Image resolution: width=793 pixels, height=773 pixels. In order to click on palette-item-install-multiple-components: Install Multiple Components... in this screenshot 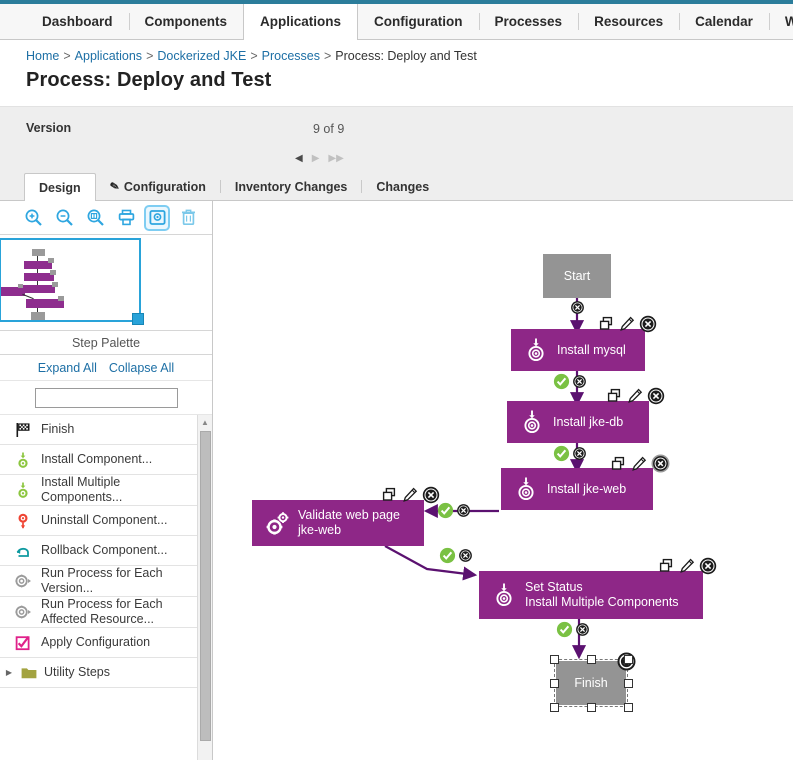, I will do `click(106, 490)`.